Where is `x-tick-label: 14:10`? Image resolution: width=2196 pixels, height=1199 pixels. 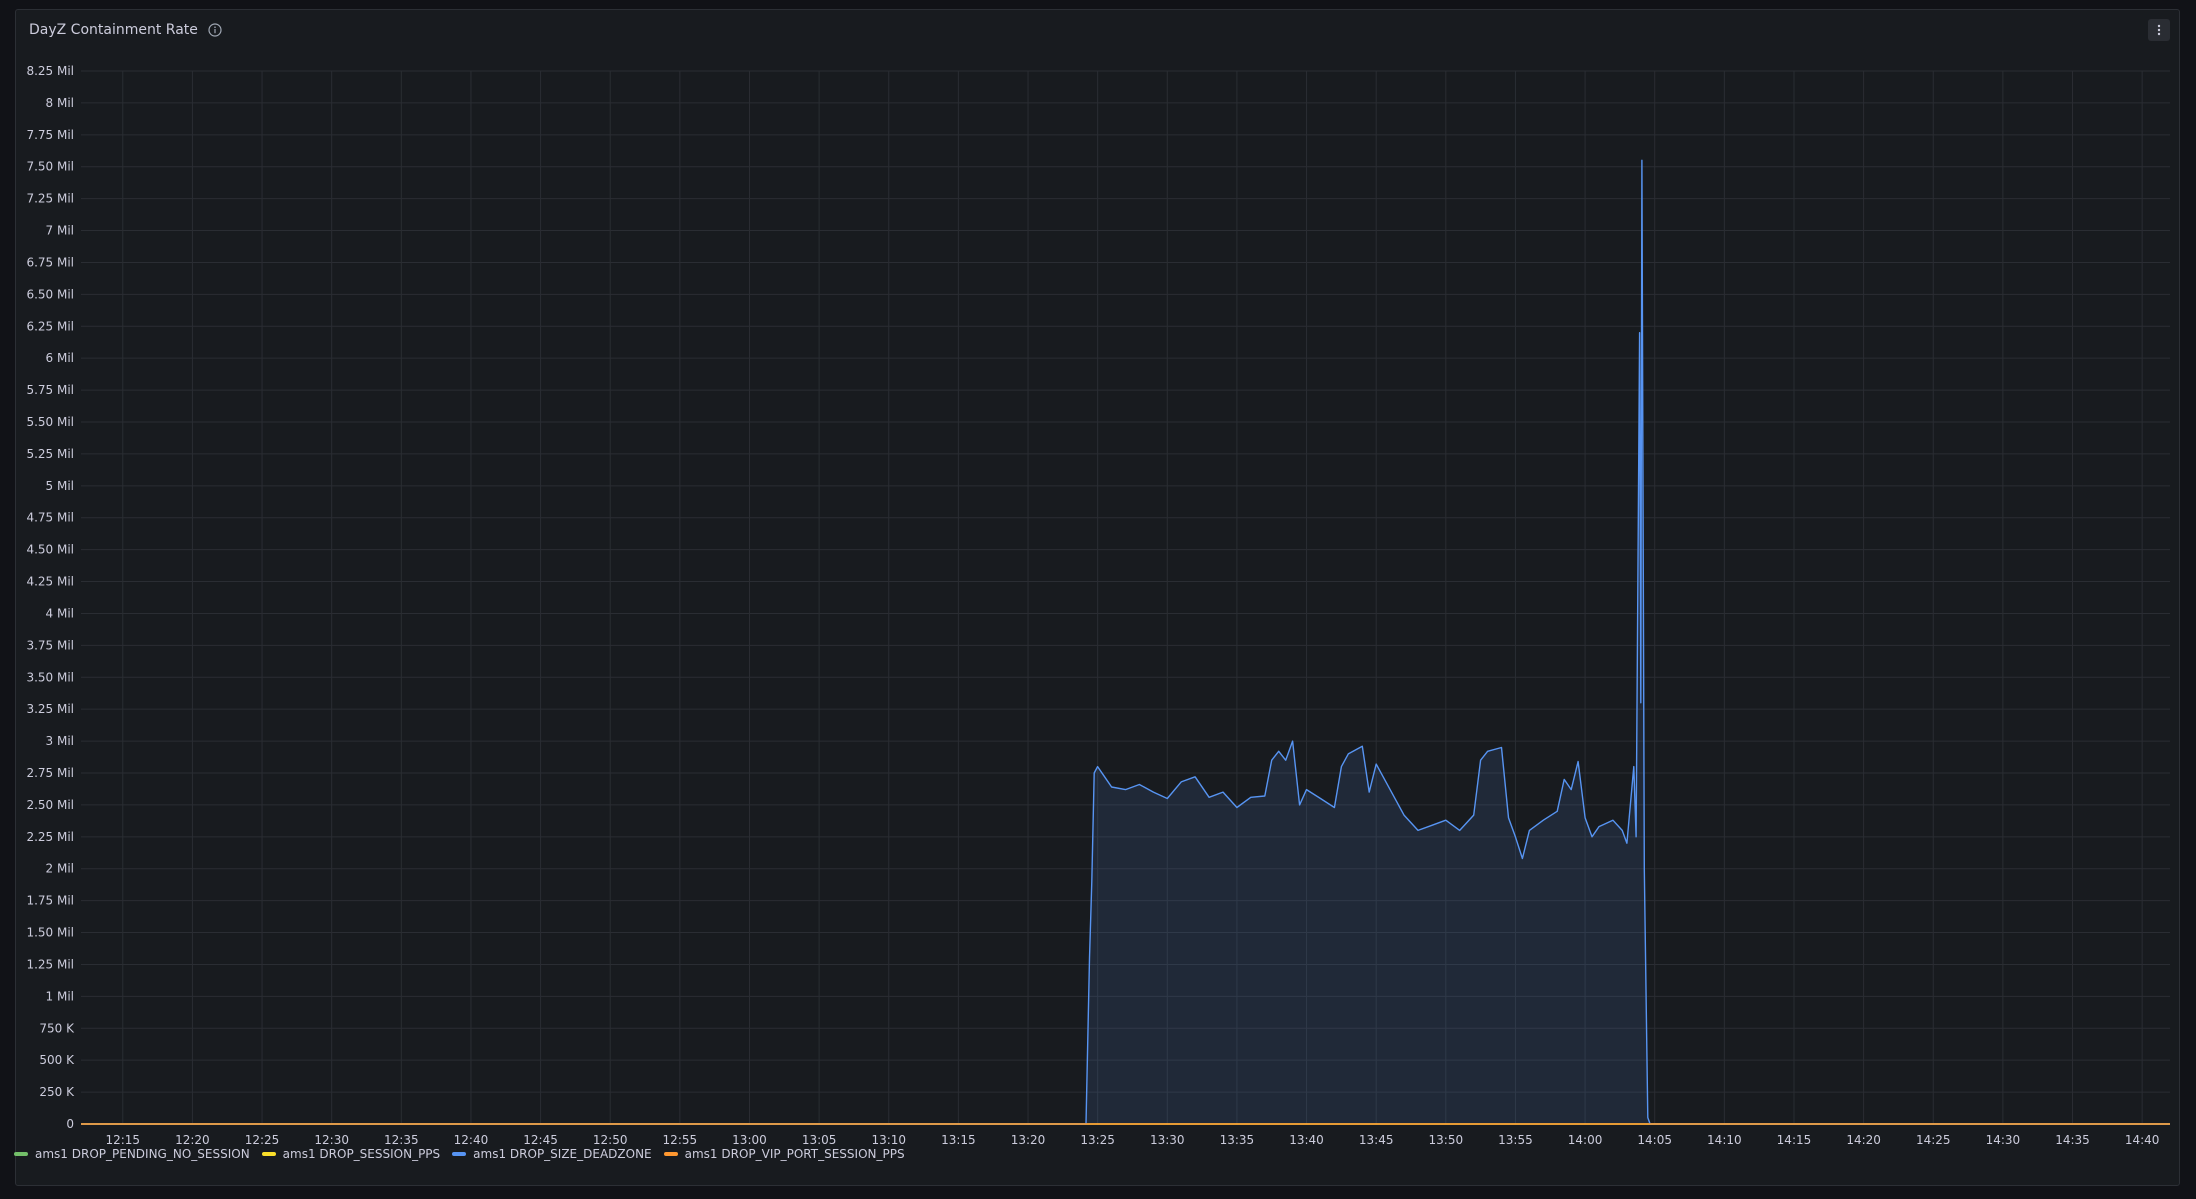 x-tick-label: 14:10 is located at coordinates (1724, 1140).